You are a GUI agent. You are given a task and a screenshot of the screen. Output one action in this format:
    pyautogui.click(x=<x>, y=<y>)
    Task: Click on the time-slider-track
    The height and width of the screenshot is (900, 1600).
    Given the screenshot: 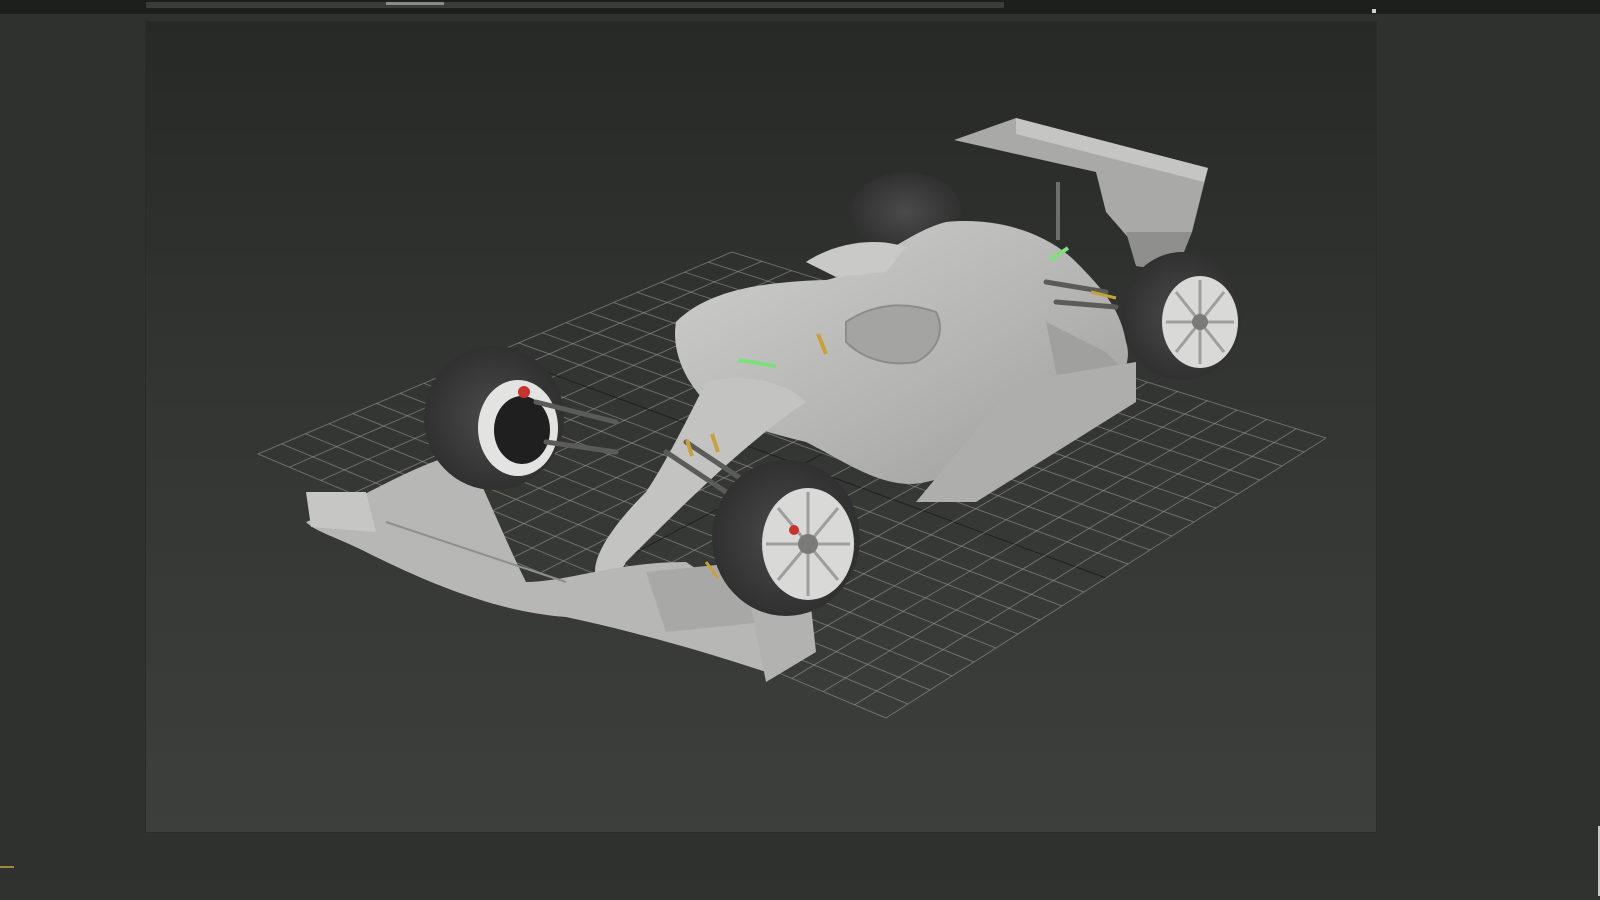 What is the action you would take?
    pyautogui.click(x=575, y=5)
    